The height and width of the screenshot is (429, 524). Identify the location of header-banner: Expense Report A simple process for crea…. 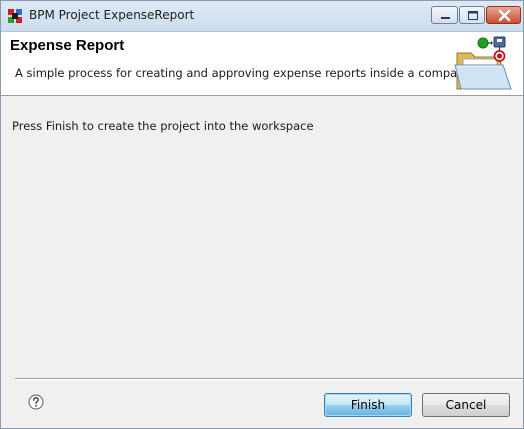
(262, 64).